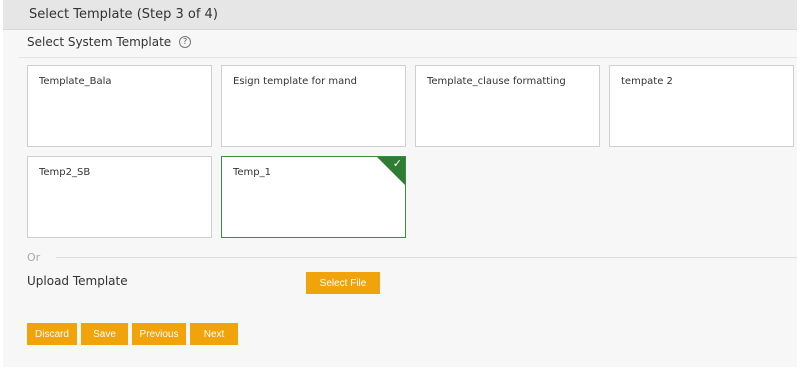 The height and width of the screenshot is (370, 800). I want to click on template-card-label: Temp_1, so click(252, 172).